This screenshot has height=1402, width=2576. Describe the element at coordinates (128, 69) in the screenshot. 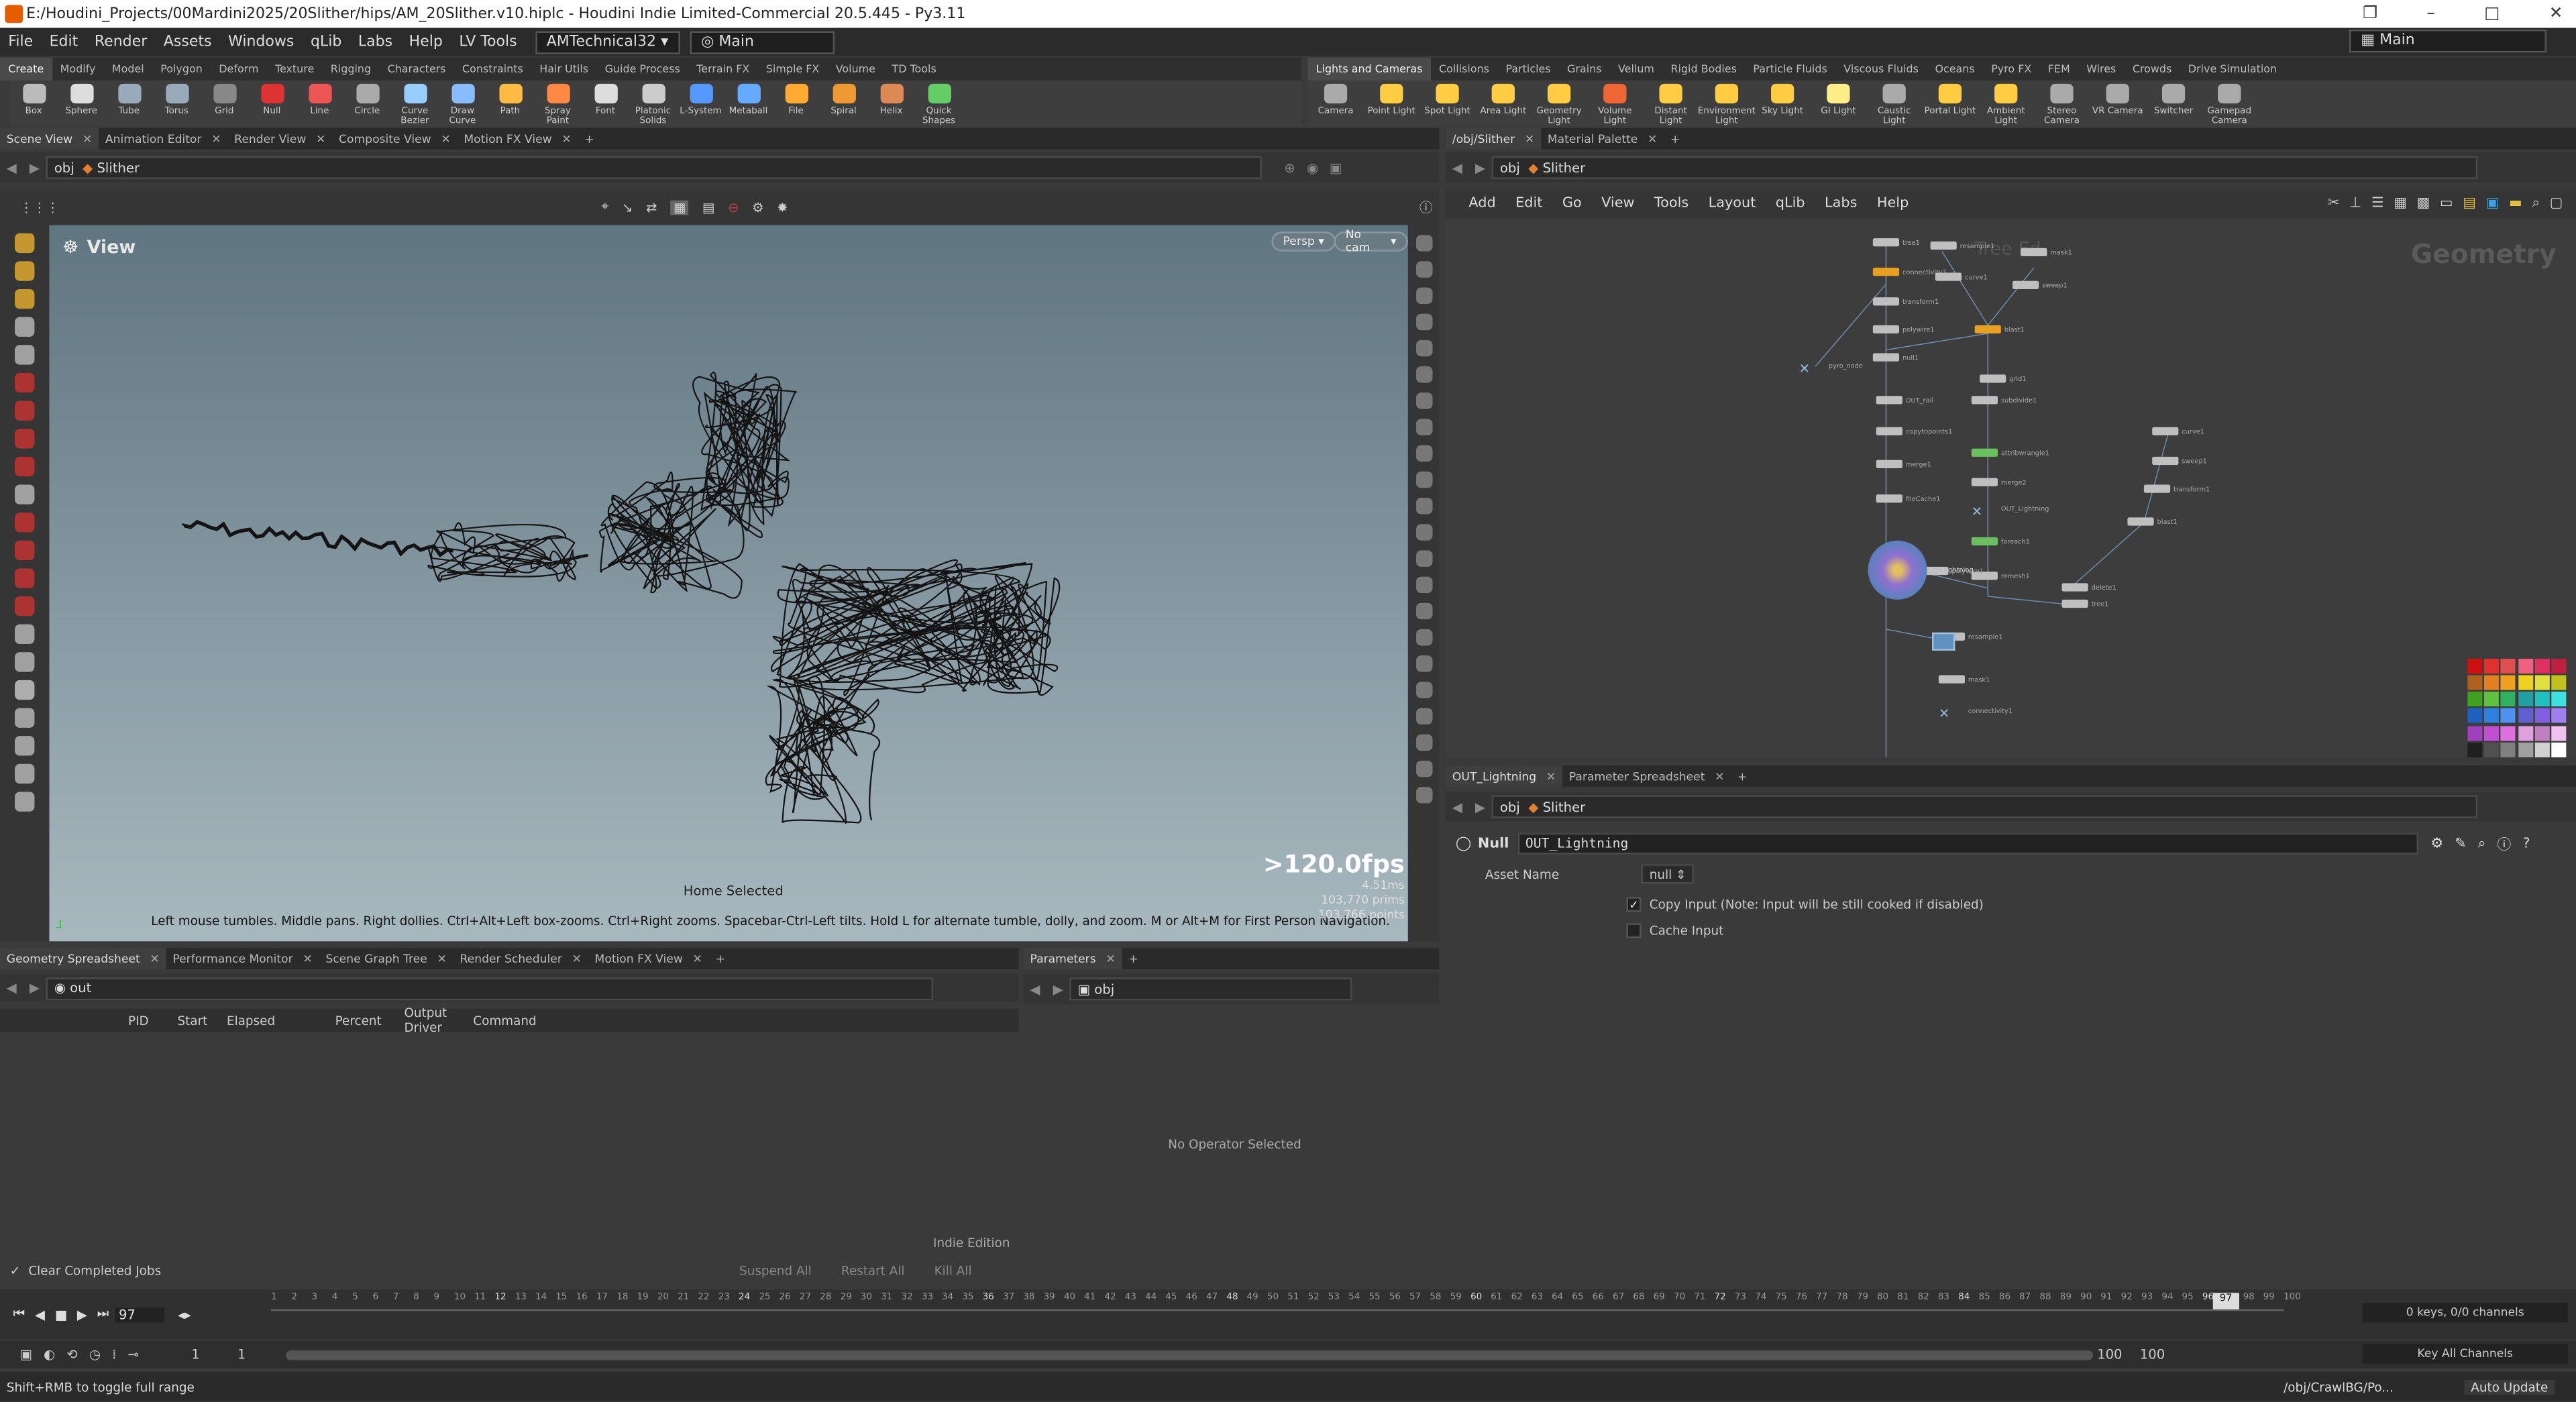

I see `shelf-tab-model: Model` at that location.